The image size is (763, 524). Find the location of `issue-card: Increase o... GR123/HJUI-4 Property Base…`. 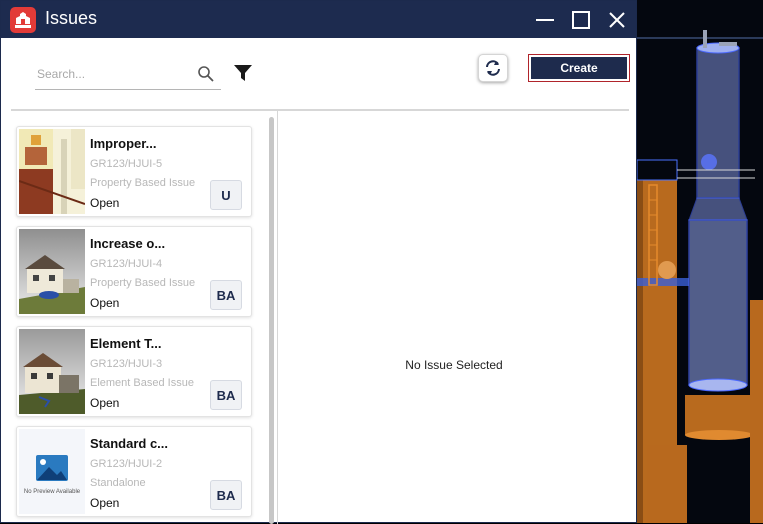

issue-card: Increase o... GR123/HJUI-4 Property Base… is located at coordinates (134, 271).